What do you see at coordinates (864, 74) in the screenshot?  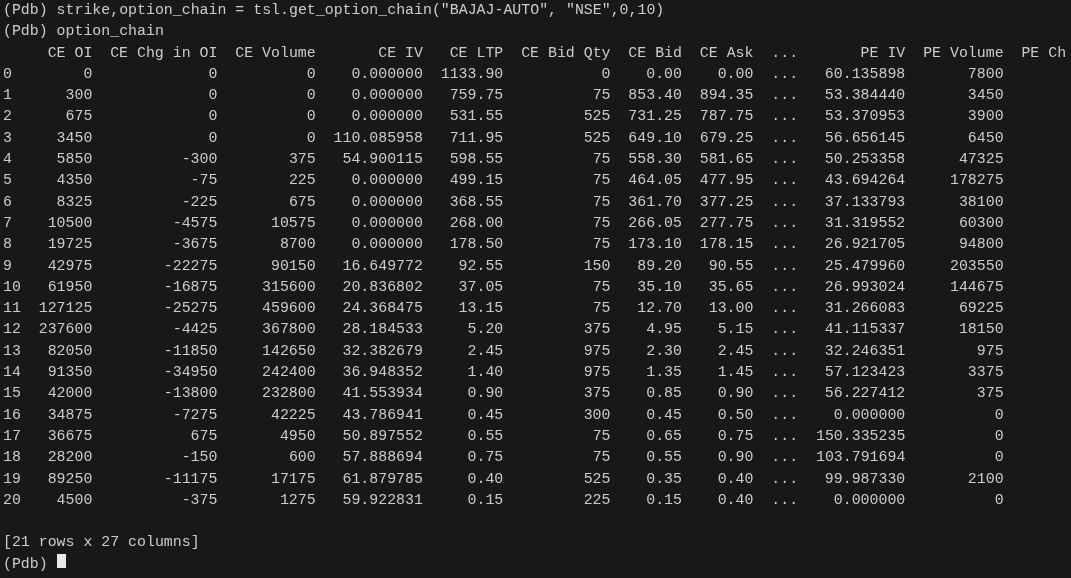 I see `table-cell-text: 60.135898` at bounding box center [864, 74].